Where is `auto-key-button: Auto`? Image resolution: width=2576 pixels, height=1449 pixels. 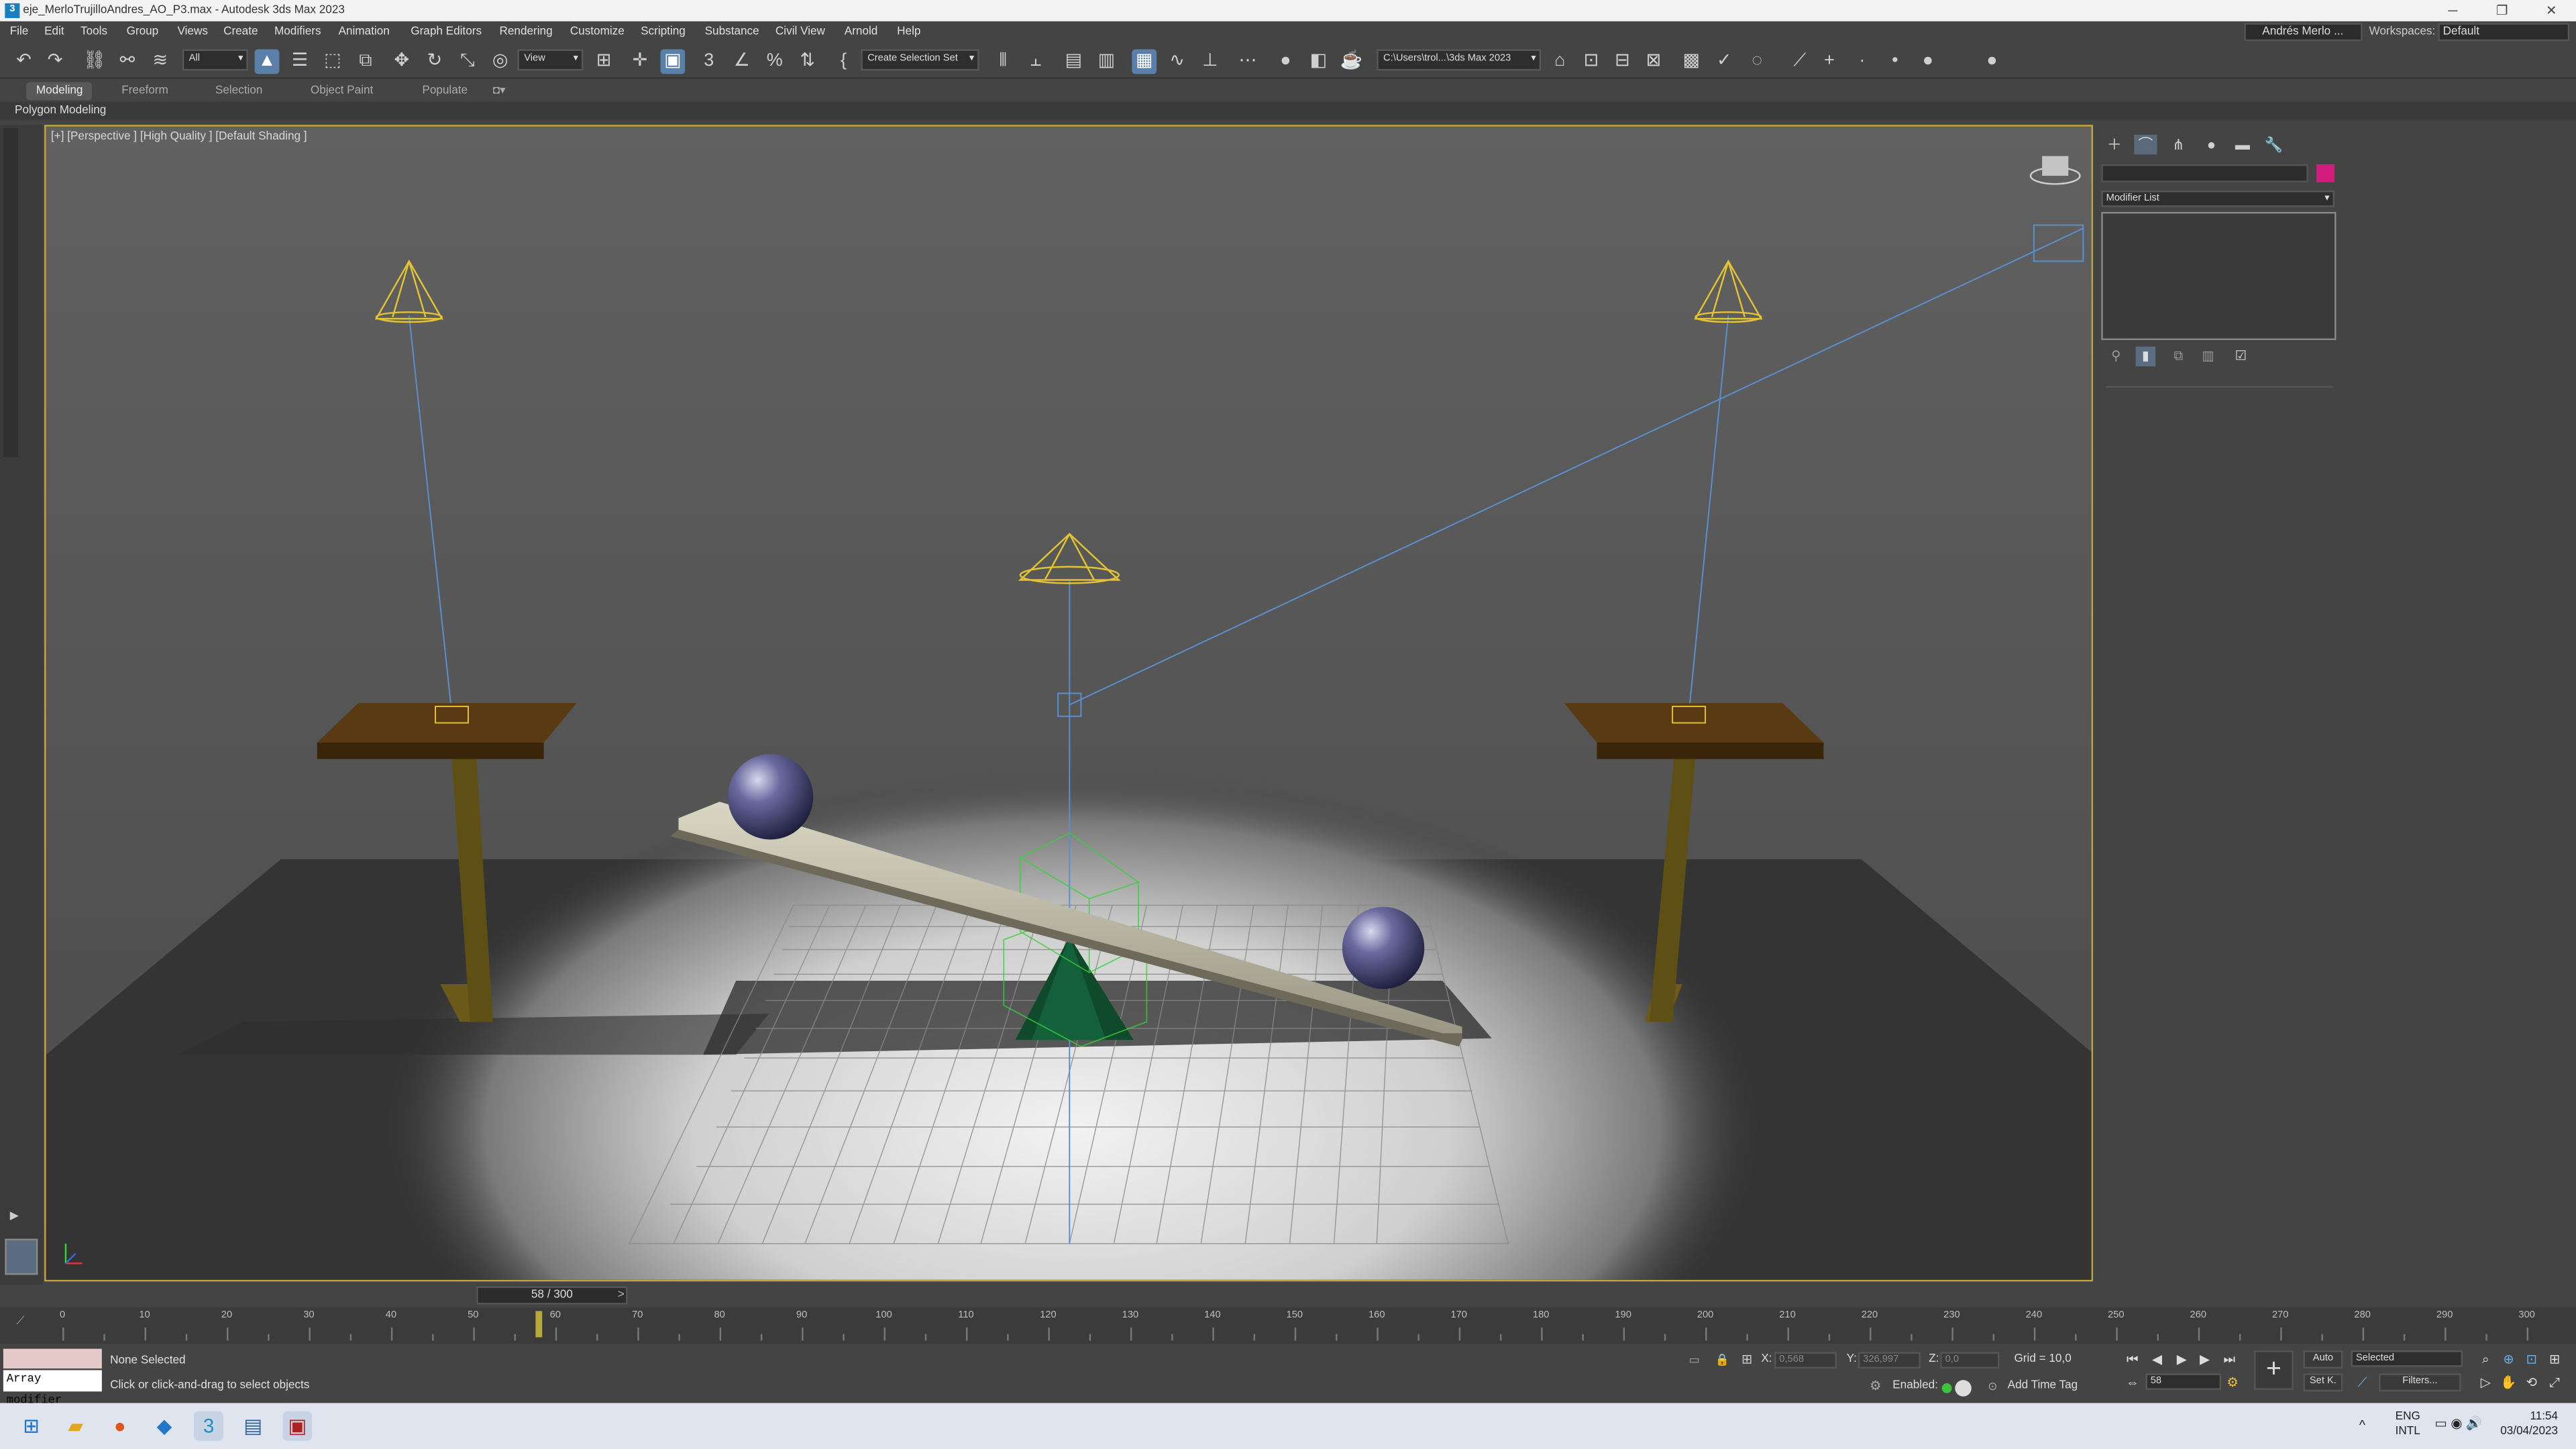 auto-key-button: Auto is located at coordinates (2323, 1359).